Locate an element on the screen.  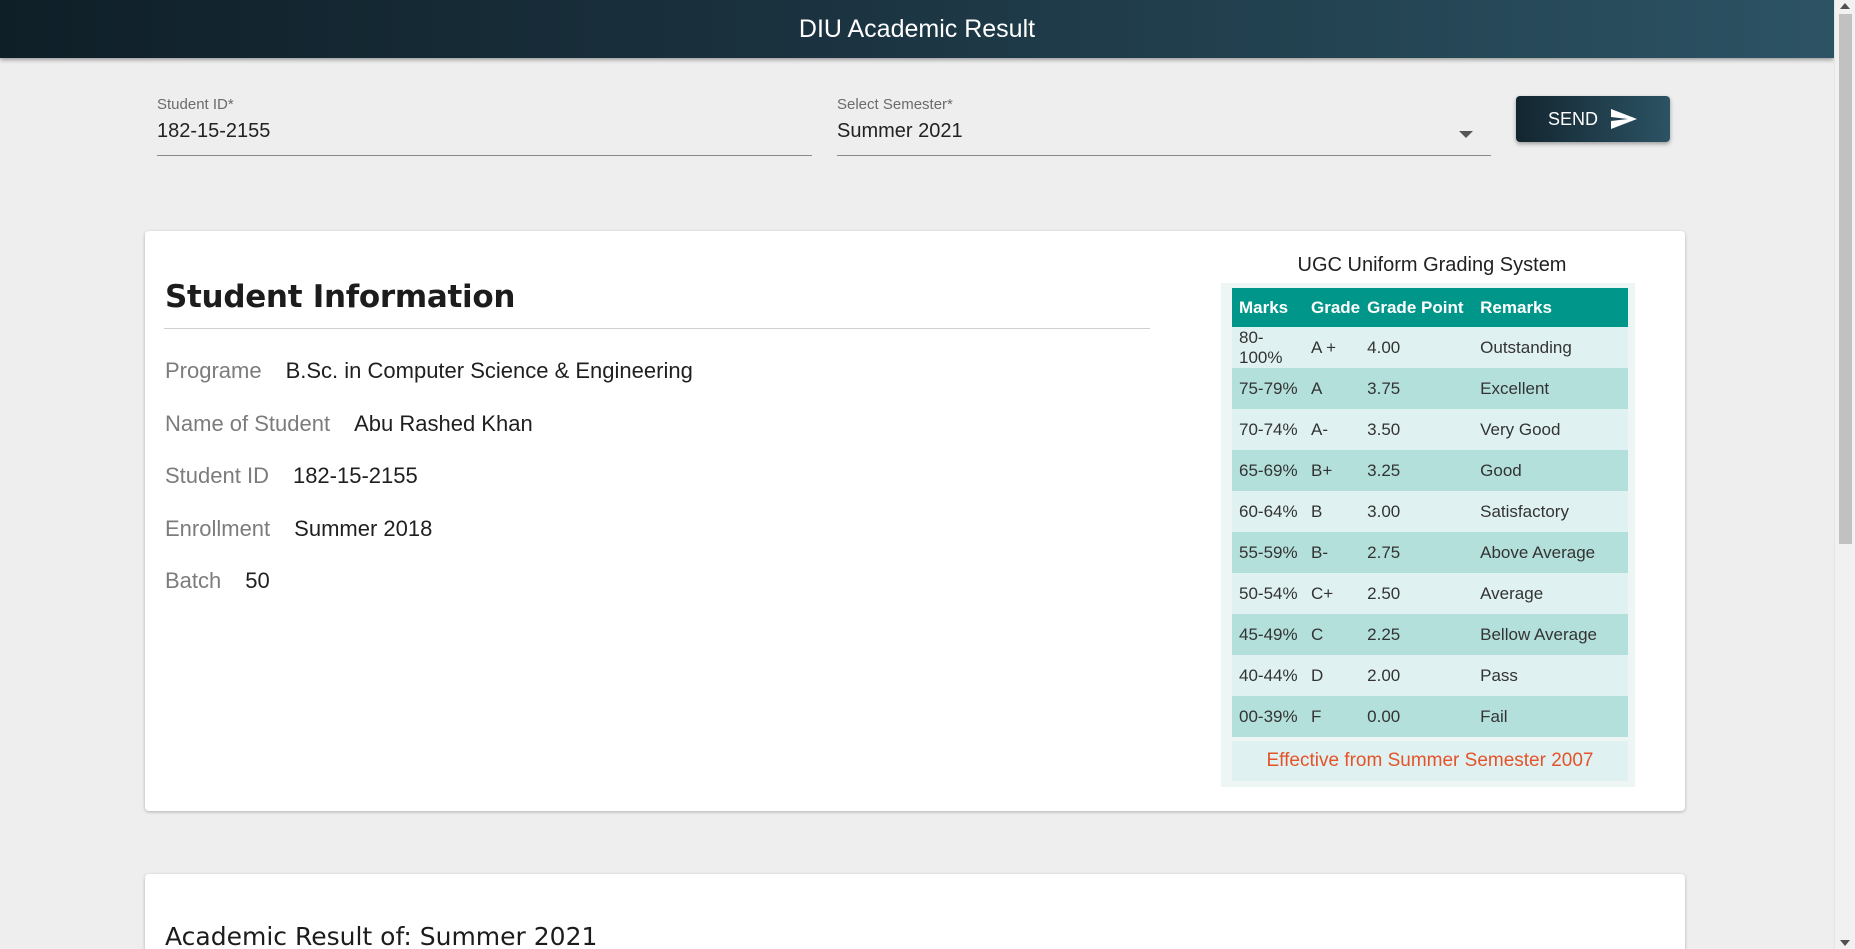
scroll-thumb is located at coordinates (1845, 279).